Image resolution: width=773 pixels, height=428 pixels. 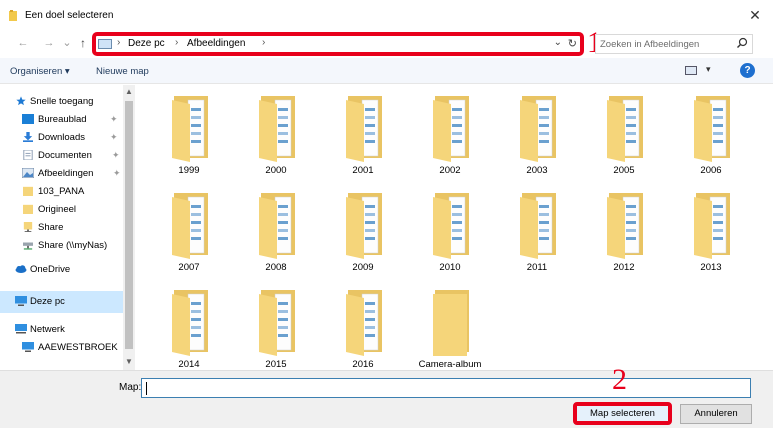 What do you see at coordinates (129, 91) in the screenshot?
I see `scroll-up-icon: ▲` at bounding box center [129, 91].